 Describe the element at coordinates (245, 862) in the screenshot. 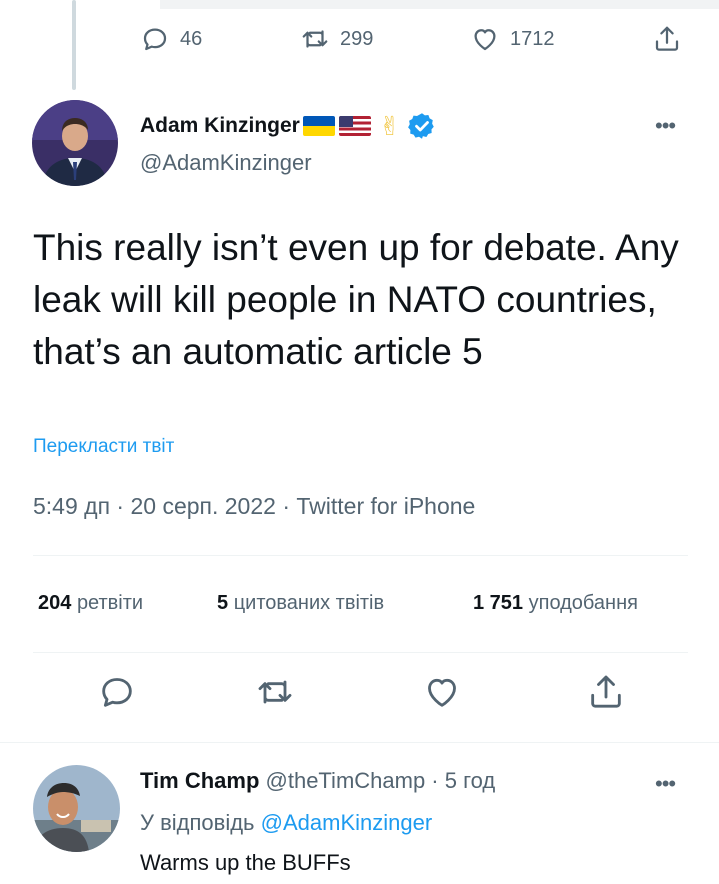

I see `reply-text: Warms up the BUFFs` at that location.